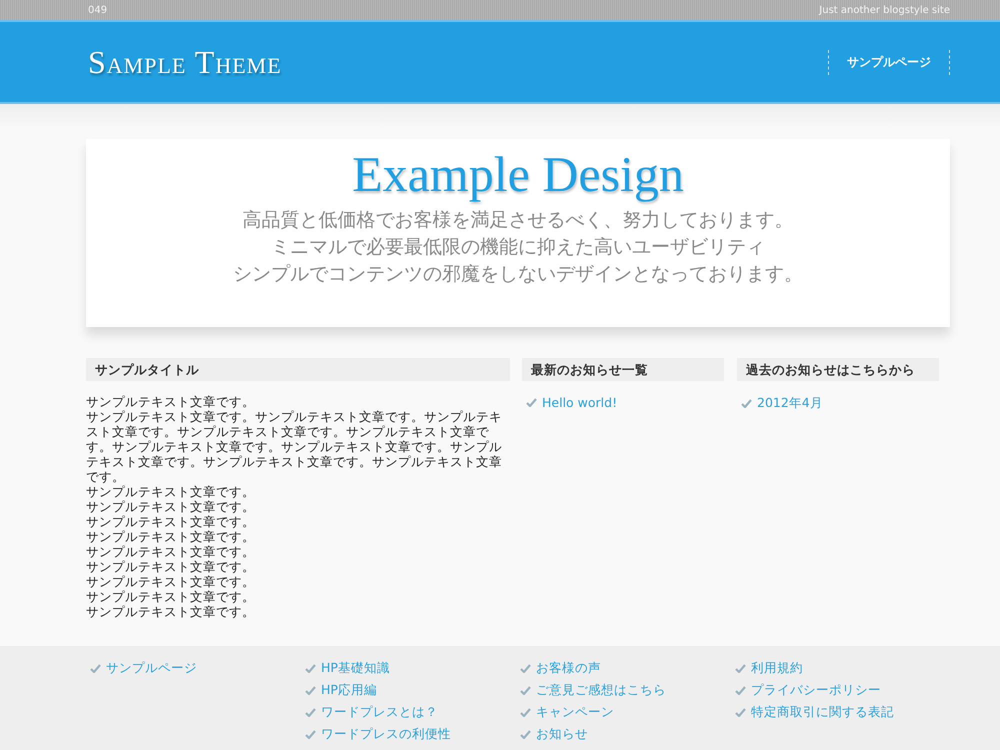 Image resolution: width=1000 pixels, height=750 pixels. I want to click on body-text: サンプルテキスト文章です。サンプルテキスト文章です。サンプルテキスト文章です。サンプルテキスト文章です。サンプルテキスト文章です。サンプルテキスト文章です。サンプルテキスト文章です。サンプルテキスト文章です。サンプルテキスト文章です。サンプルテキスト文章です。, so click(294, 446).